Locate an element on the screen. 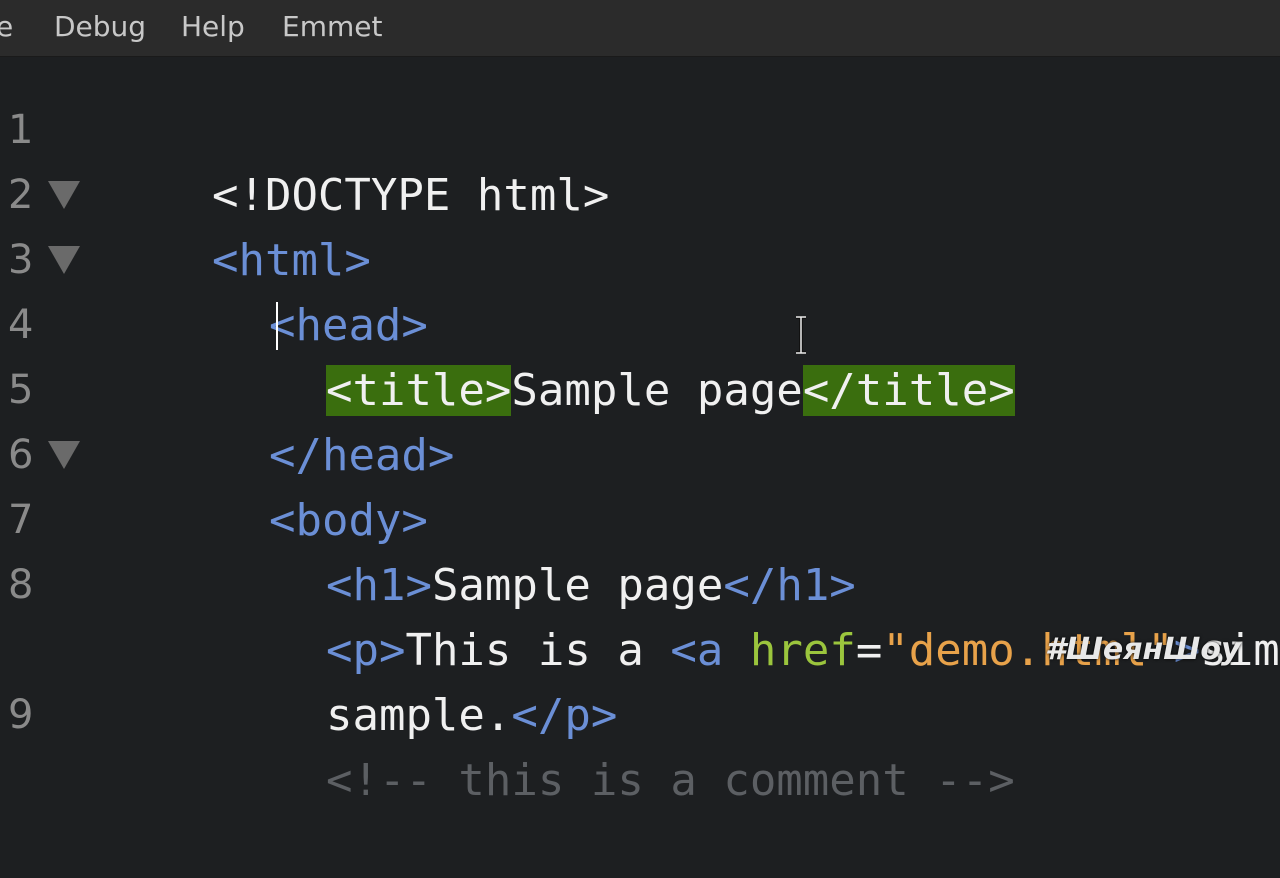  code-line-8-wrap: sample.</p> is located at coordinates (418, 679).